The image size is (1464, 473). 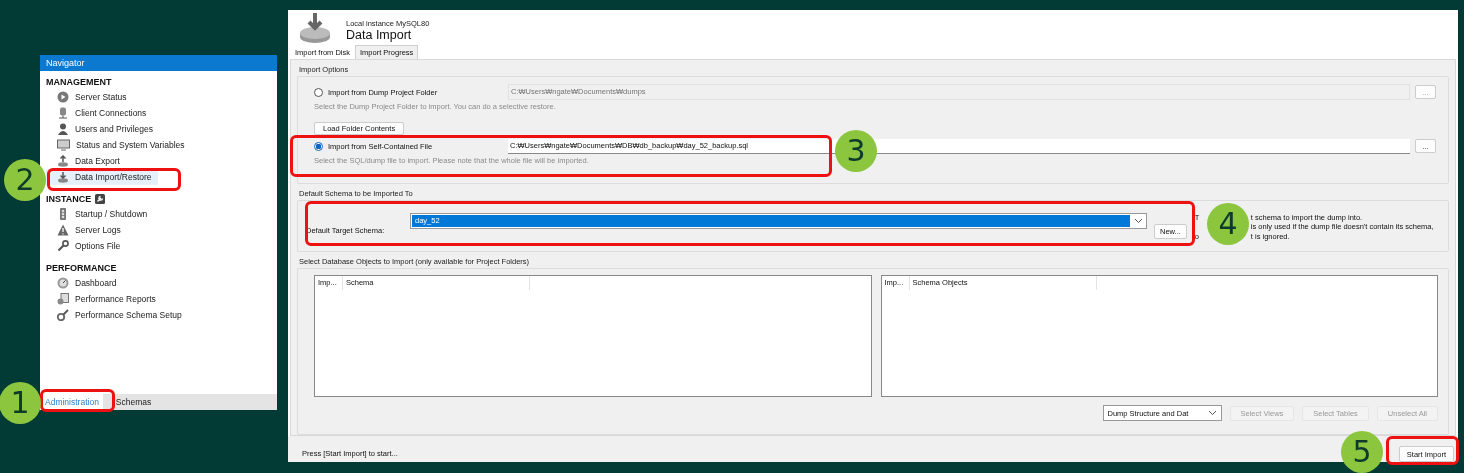 What do you see at coordinates (118, 145) in the screenshot?
I see `nav-item: Status and System Variables` at bounding box center [118, 145].